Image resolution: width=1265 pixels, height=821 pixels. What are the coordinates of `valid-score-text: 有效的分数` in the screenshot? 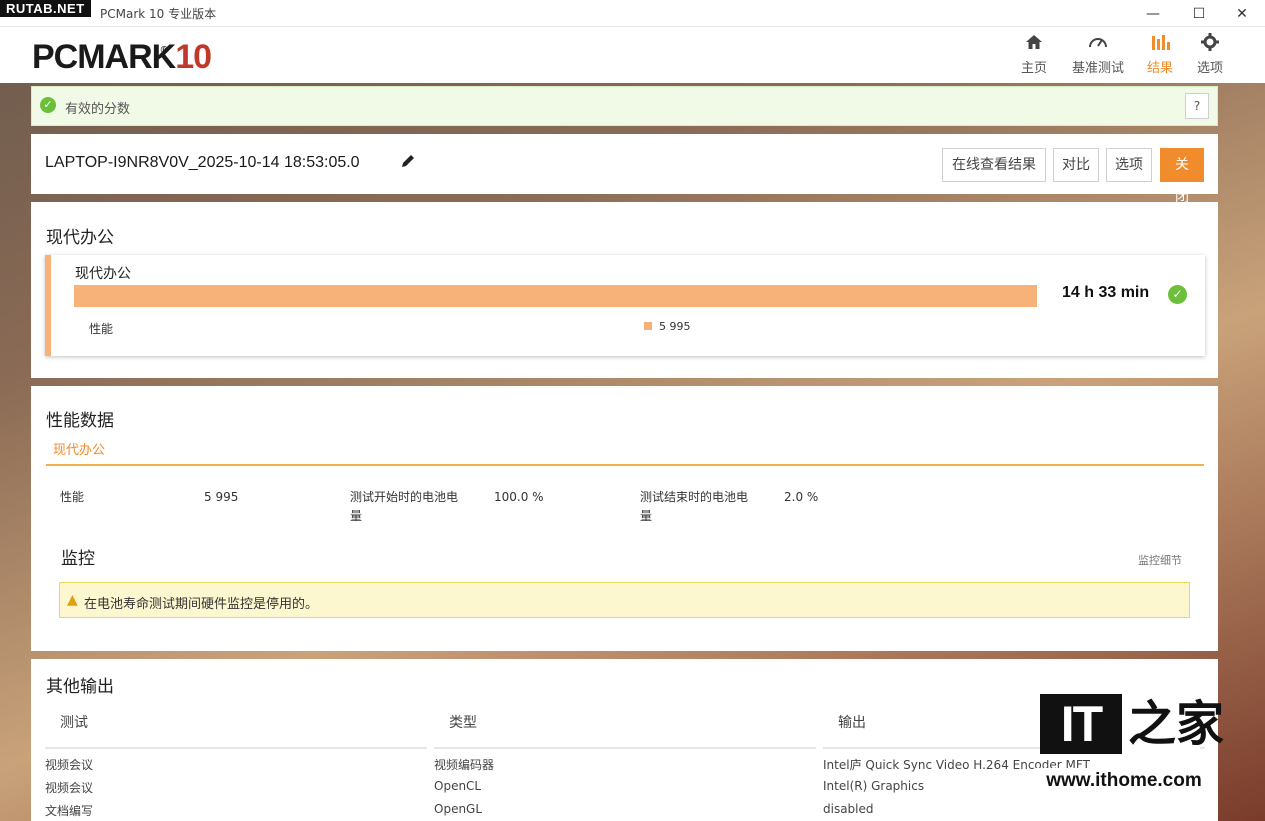 It's located at (98, 109).